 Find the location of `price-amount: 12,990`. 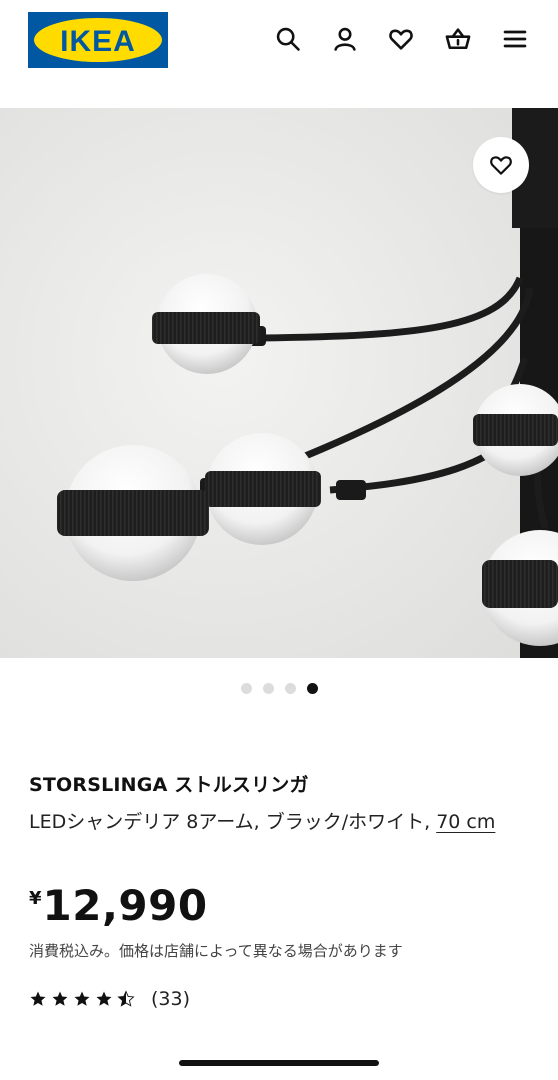

price-amount: 12,990 is located at coordinates (125, 905).